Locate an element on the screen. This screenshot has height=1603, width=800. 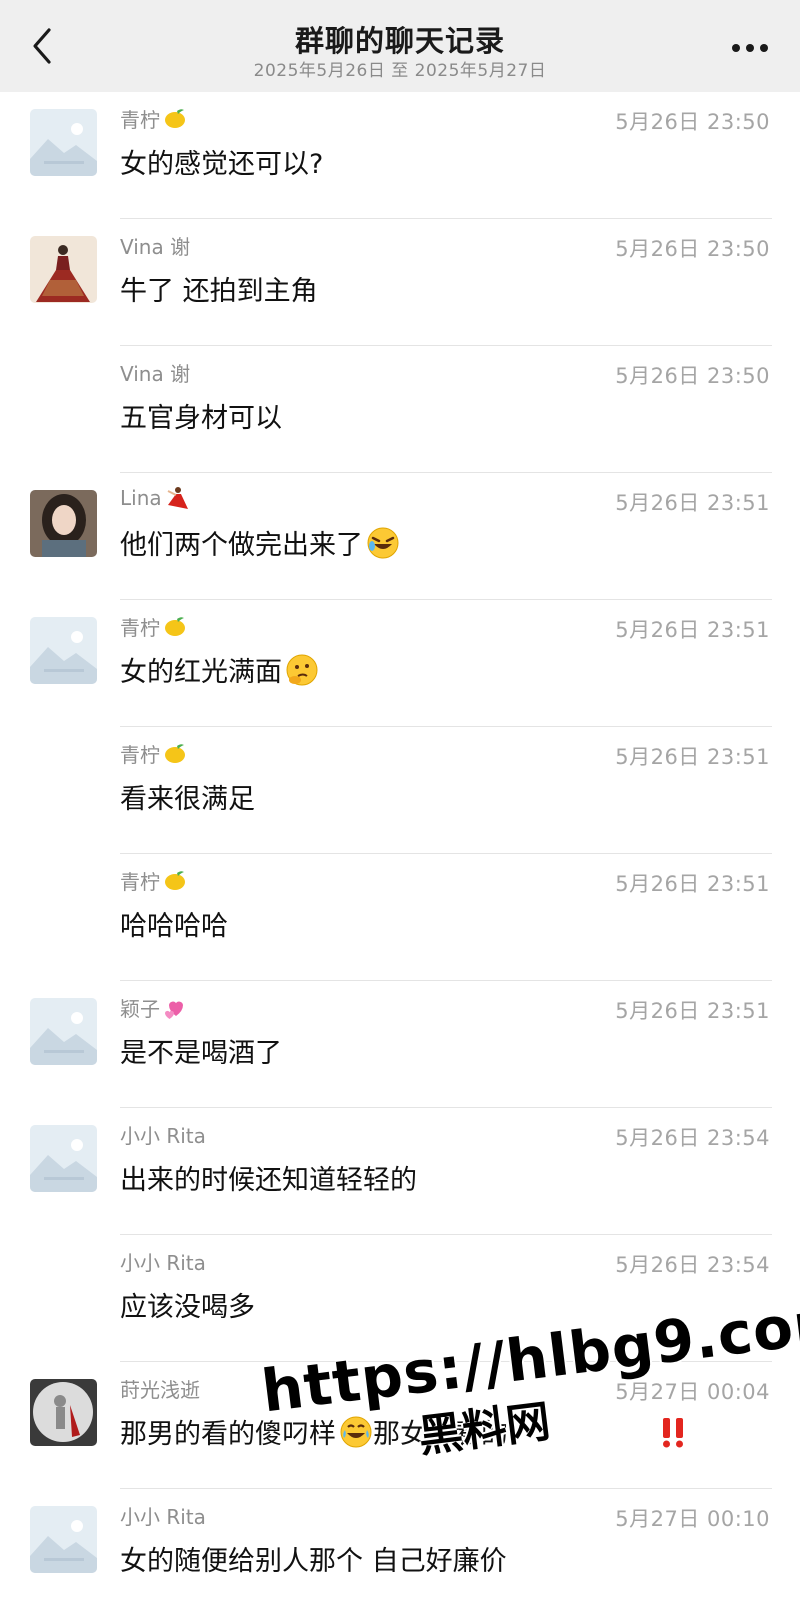
message-item: 莳光浅逝 5月27日 00:04 那男的看的傻叼样 那女的看的 is located at coordinates (400, 1425).